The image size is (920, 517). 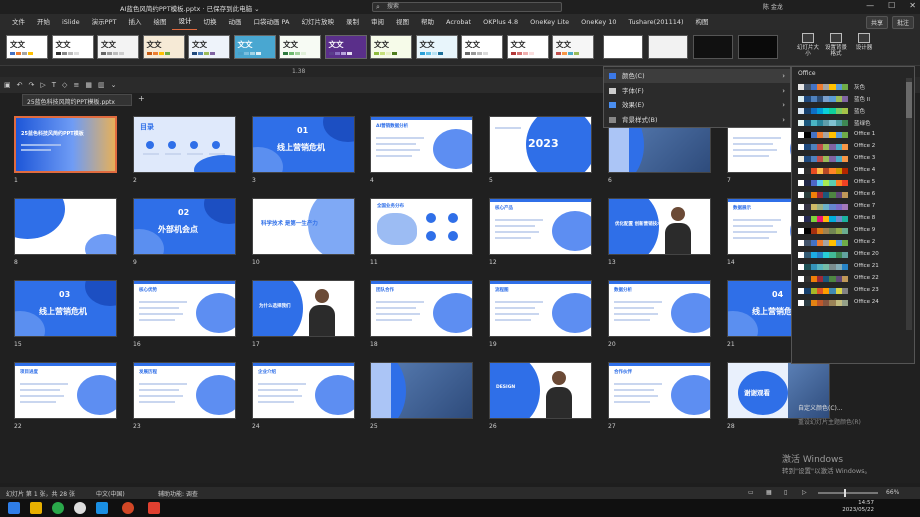 What do you see at coordinates (271, 22) in the screenshot?
I see `menu-tab: 口袋动画 PA` at bounding box center [271, 22].